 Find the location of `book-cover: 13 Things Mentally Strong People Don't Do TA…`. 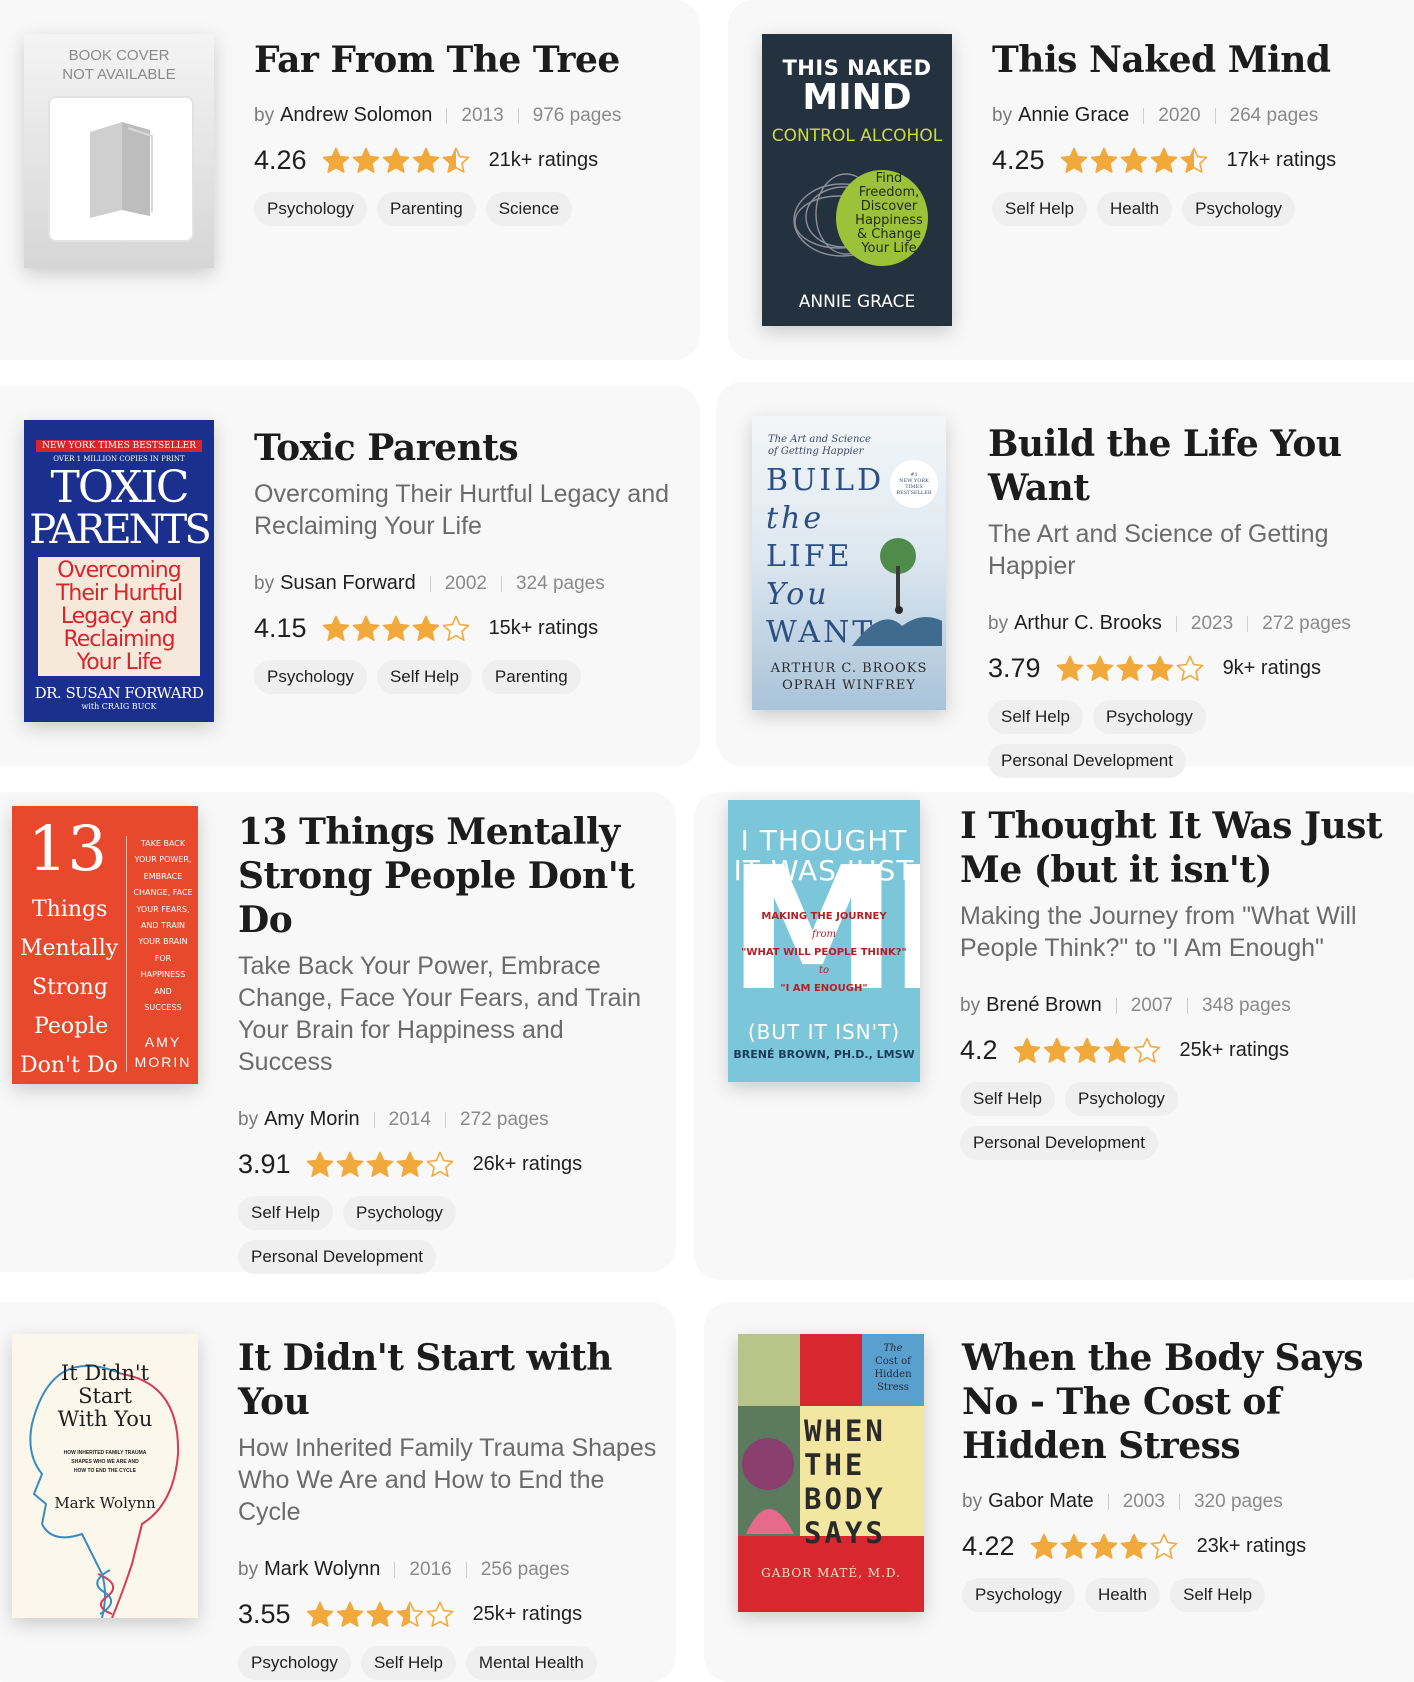

book-cover: 13 Things Mentally Strong People Don't Do TA… is located at coordinates (105, 945).